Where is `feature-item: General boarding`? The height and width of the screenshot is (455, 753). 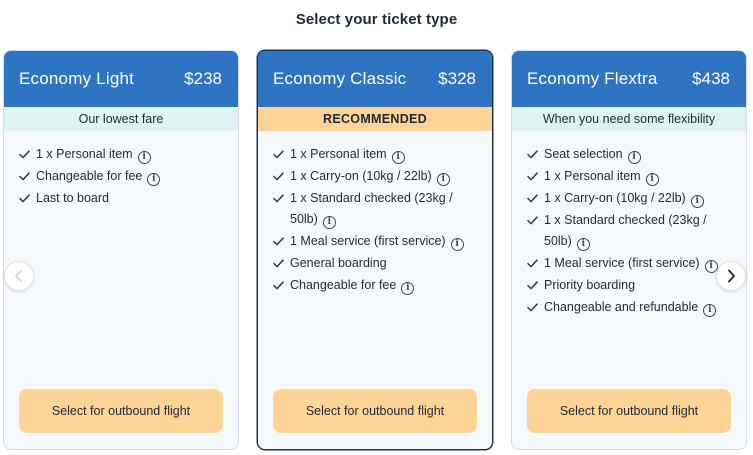 feature-item: General boarding is located at coordinates (376, 263).